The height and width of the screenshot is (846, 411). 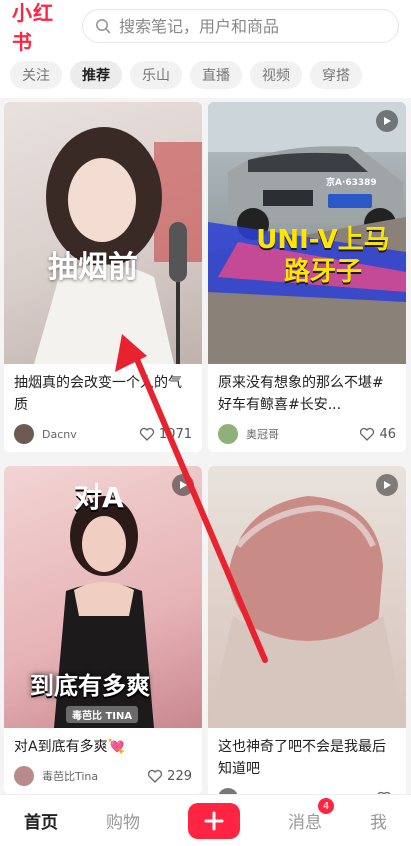 I want to click on app-logo: 小红书, so click(x=43, y=27).